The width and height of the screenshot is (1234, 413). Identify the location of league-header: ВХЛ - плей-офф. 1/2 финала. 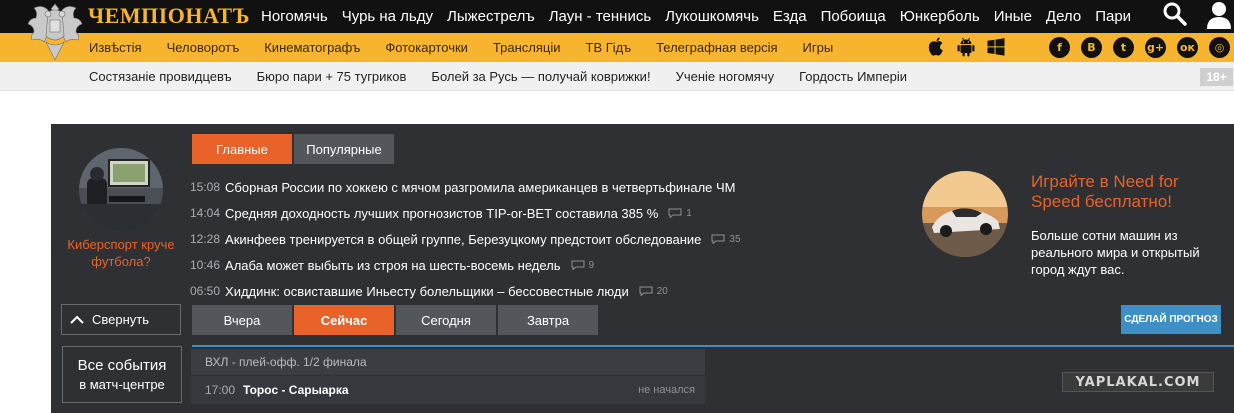
(448, 362).